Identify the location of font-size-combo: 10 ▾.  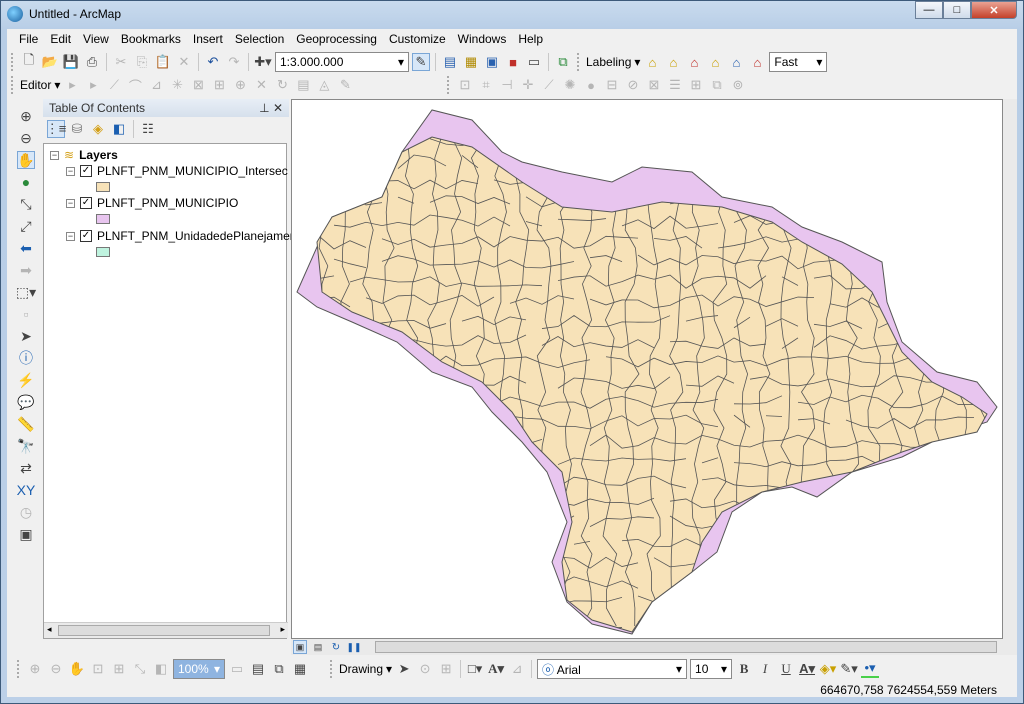
(711, 669).